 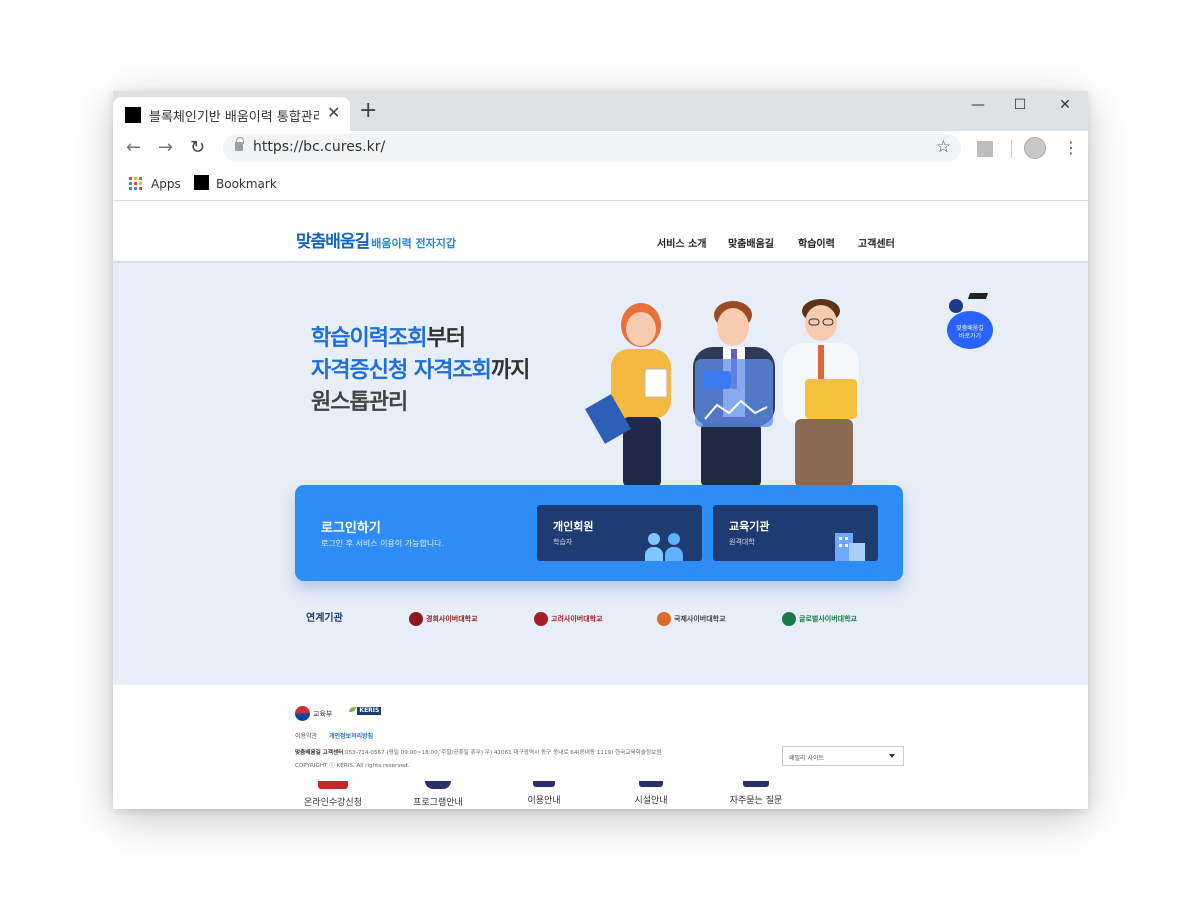 What do you see at coordinates (544, 784) in the screenshot?
I see `document-icon` at bounding box center [544, 784].